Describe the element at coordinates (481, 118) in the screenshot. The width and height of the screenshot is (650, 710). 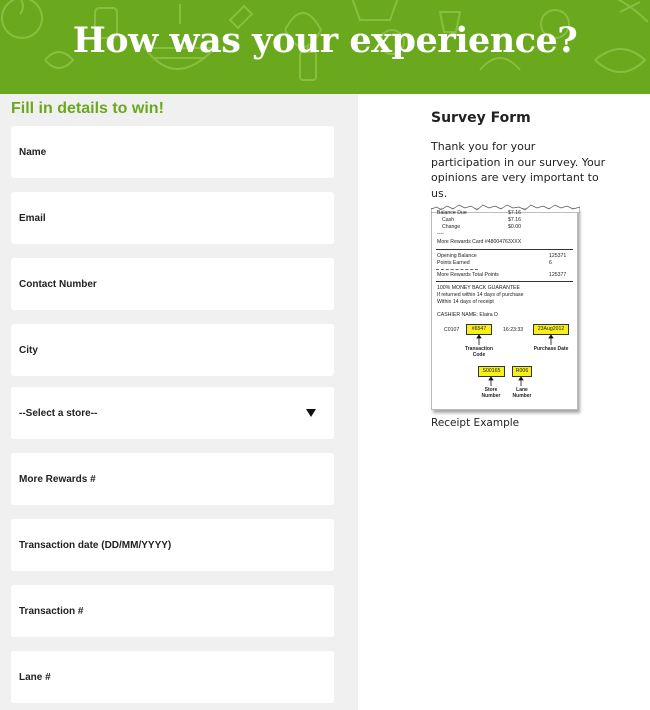
I see `survey-title: Survey Form` at that location.